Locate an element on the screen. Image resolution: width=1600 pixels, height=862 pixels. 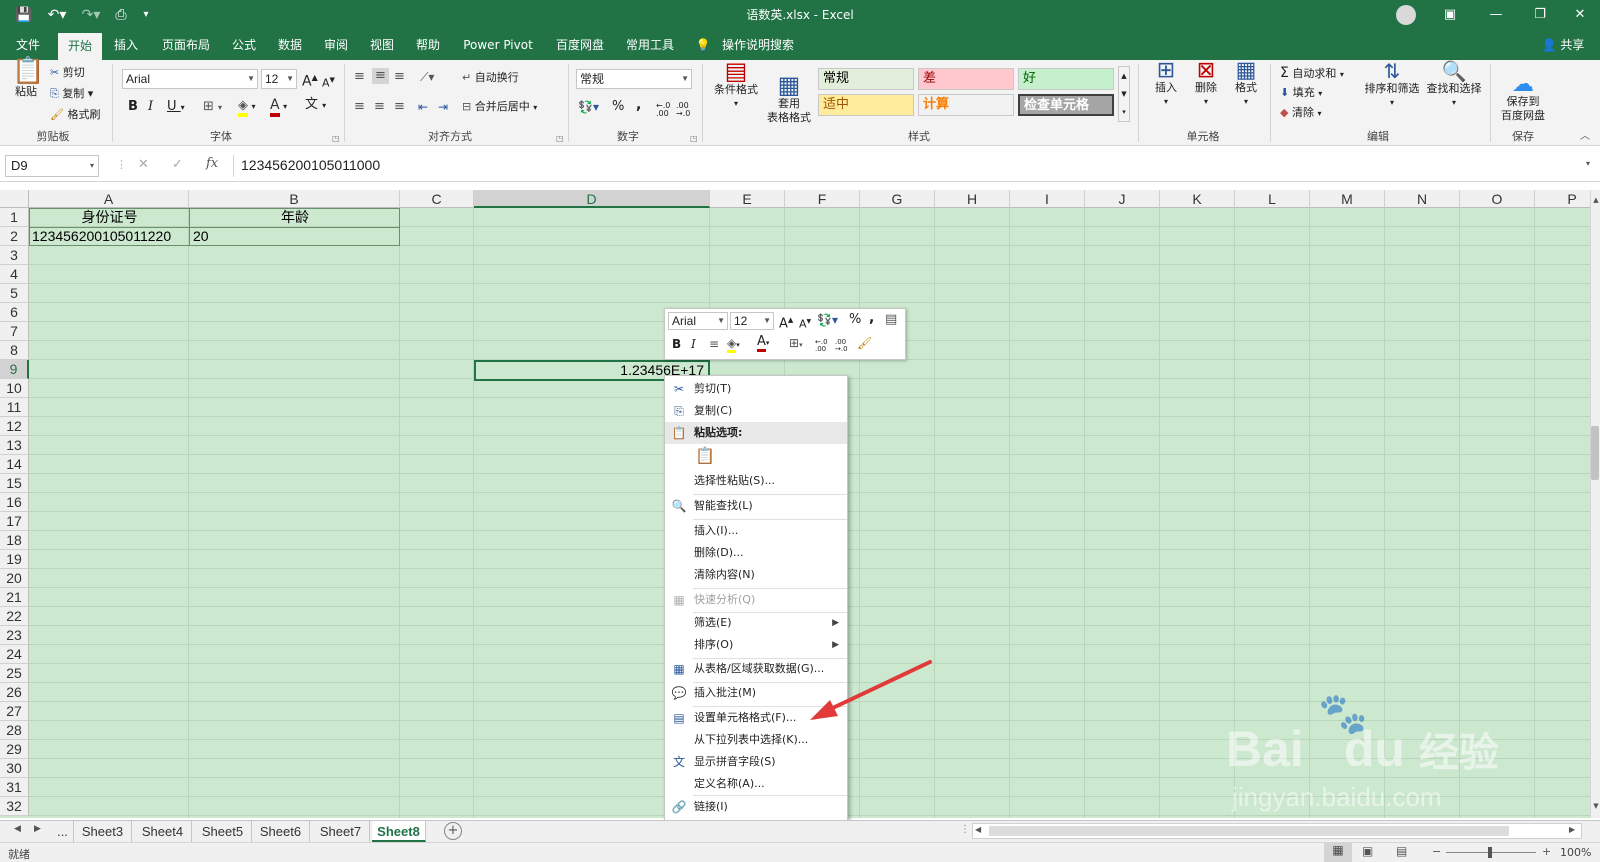
paste-keep-text-icon: 📋 is located at coordinates (705, 456).